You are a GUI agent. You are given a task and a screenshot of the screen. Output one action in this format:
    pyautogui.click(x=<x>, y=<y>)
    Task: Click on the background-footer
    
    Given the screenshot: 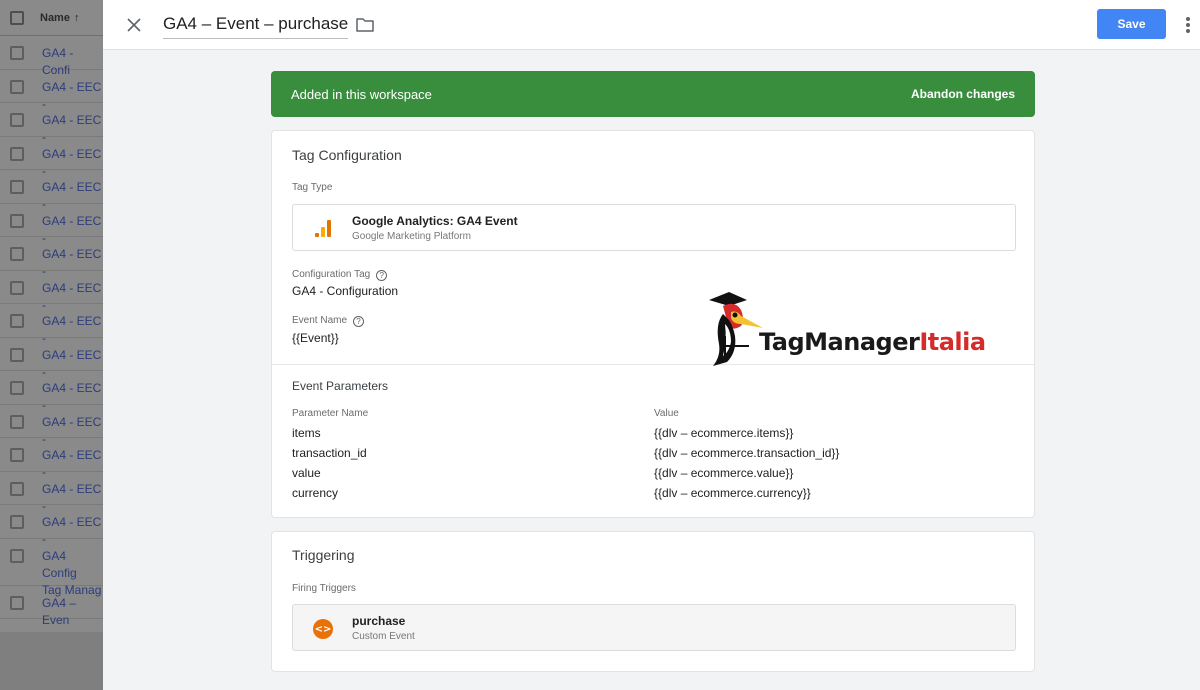 What is the action you would take?
    pyautogui.click(x=51, y=661)
    